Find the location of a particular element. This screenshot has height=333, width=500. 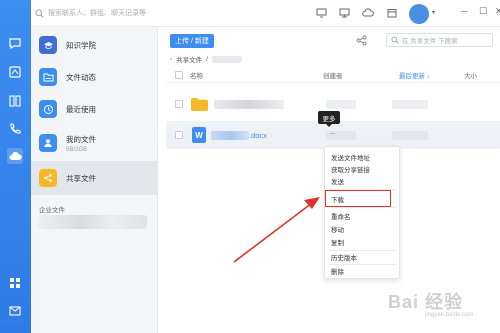

watermark-logo: Bai 经验 is located at coordinates (426, 302).